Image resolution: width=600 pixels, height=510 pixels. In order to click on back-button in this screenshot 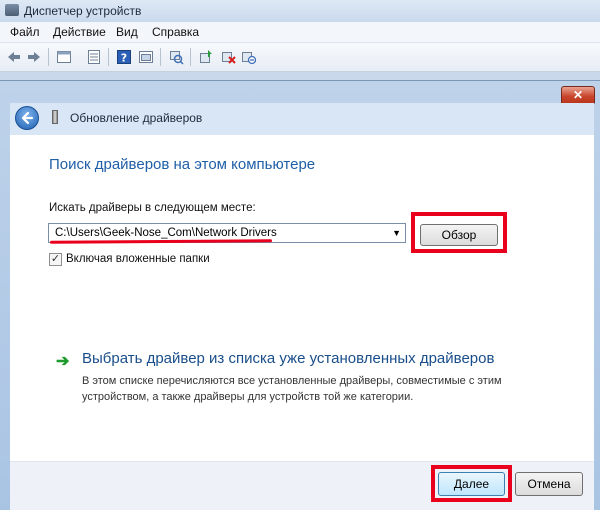, I will do `click(27, 118)`.